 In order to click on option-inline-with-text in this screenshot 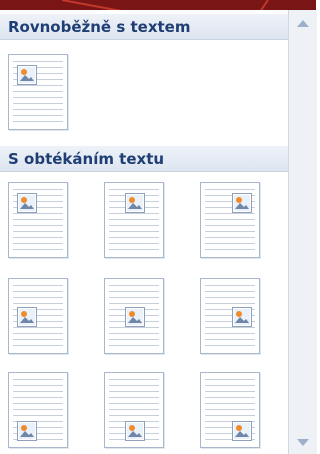, I will do `click(38, 92)`.